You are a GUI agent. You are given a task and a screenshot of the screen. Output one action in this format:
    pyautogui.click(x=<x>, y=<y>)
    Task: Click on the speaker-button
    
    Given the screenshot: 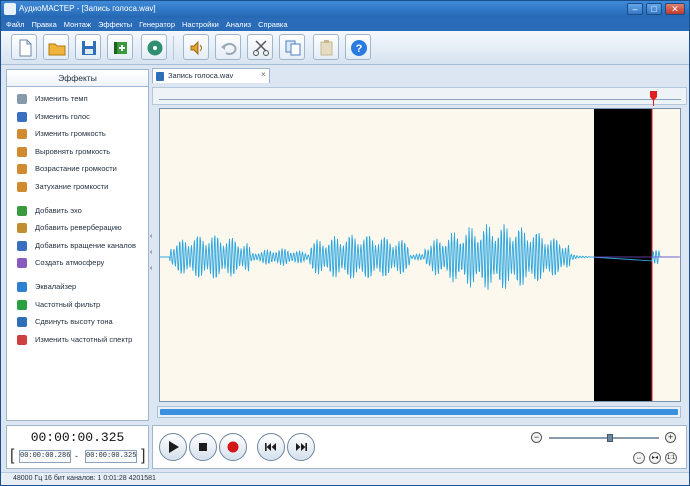 What is the action you would take?
    pyautogui.click(x=196, y=47)
    